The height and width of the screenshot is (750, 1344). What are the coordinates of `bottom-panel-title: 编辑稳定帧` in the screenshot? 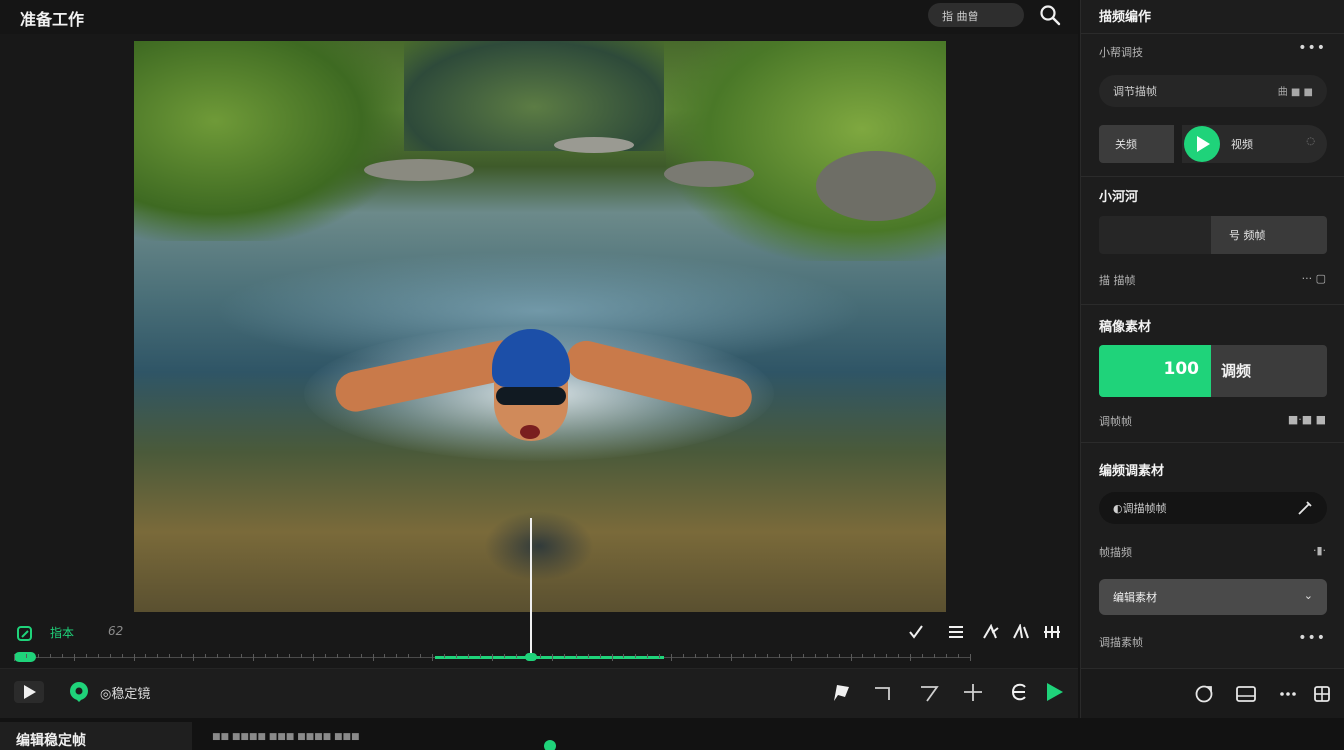 It's located at (96, 736).